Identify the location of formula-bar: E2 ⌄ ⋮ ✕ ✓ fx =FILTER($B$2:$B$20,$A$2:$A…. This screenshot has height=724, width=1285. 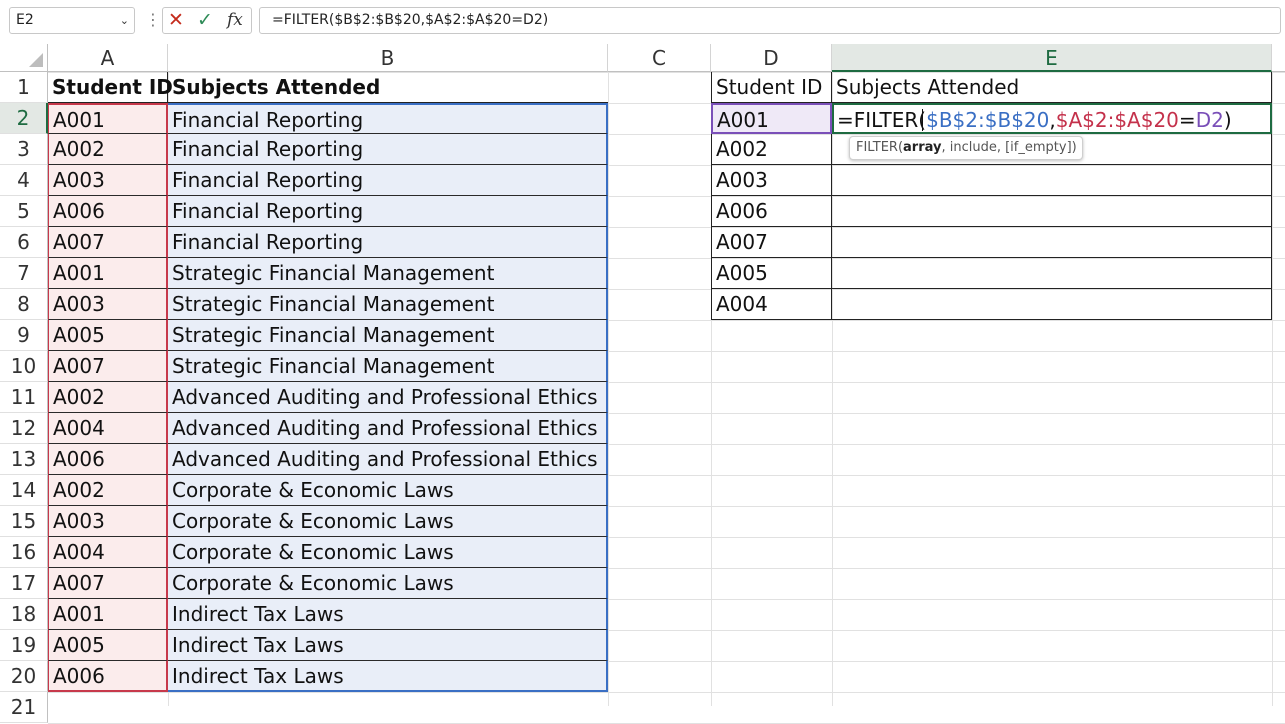
(642, 22).